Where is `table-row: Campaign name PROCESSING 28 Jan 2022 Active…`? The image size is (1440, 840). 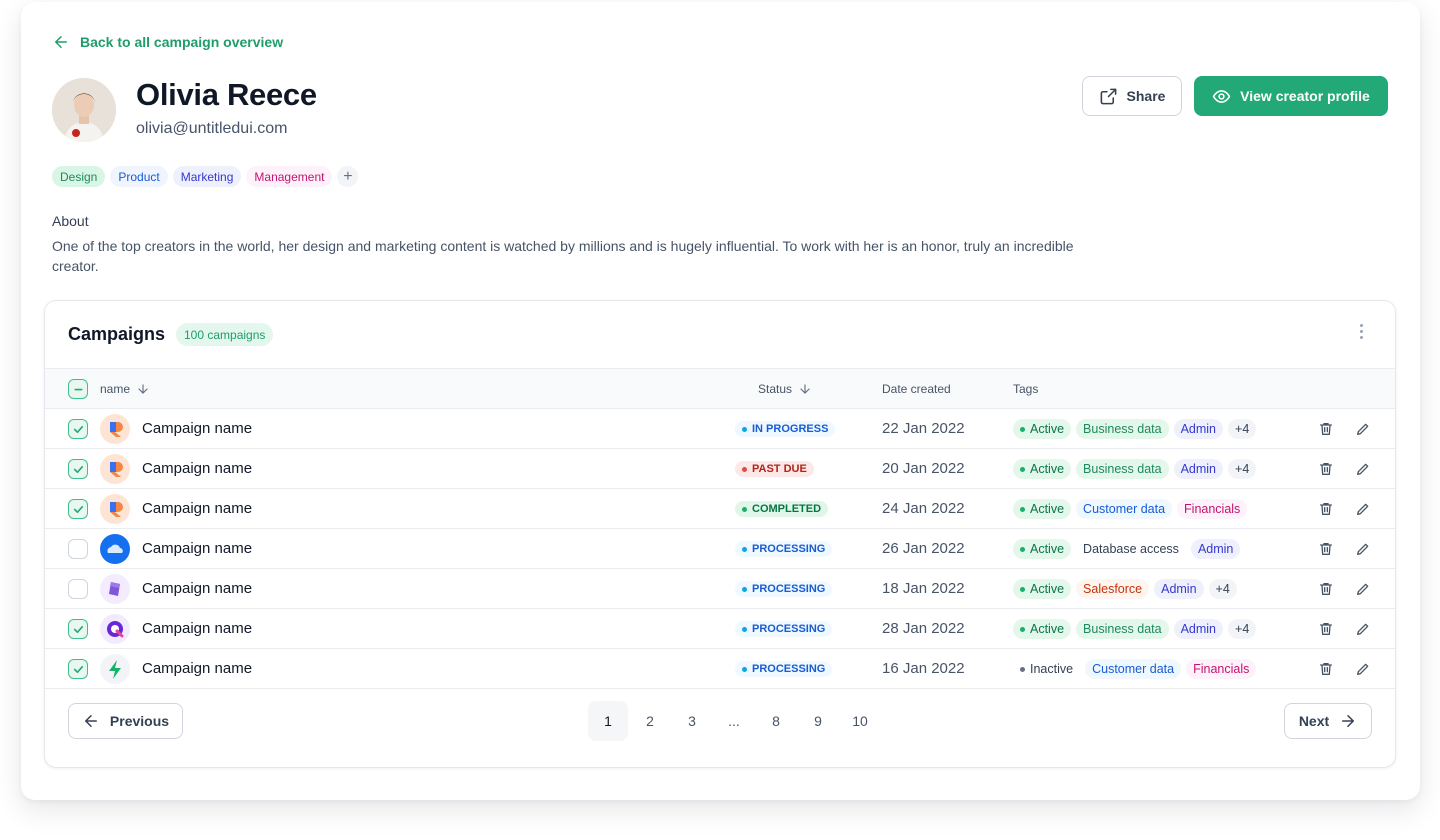 table-row: Campaign name PROCESSING 28 Jan 2022 Active… is located at coordinates (720, 629).